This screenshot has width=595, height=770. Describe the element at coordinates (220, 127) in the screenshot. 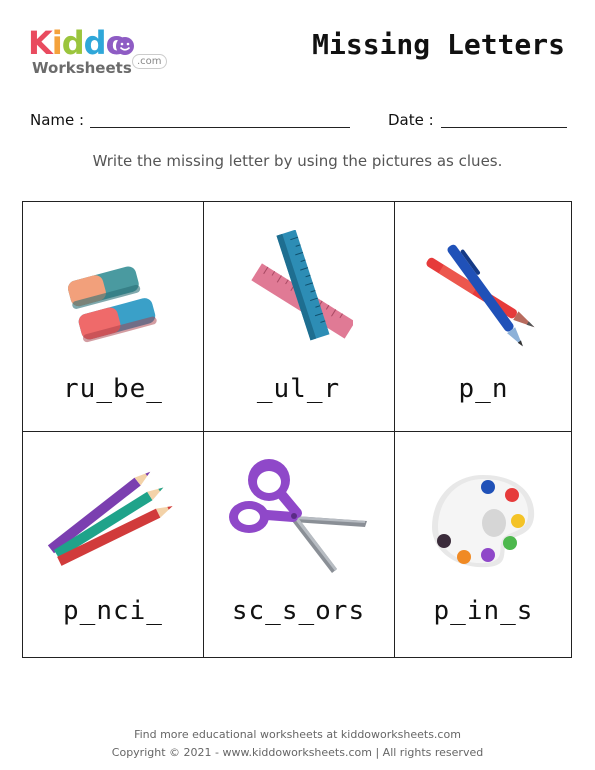

I see `name-line` at that location.